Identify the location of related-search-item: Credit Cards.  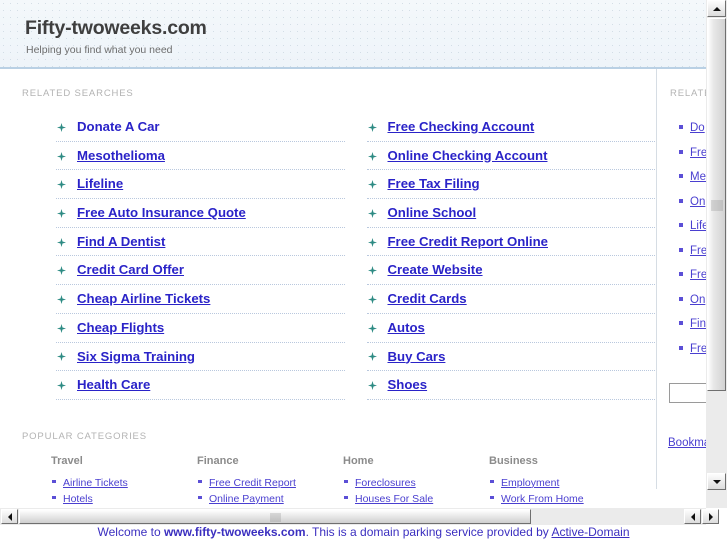
(510, 299).